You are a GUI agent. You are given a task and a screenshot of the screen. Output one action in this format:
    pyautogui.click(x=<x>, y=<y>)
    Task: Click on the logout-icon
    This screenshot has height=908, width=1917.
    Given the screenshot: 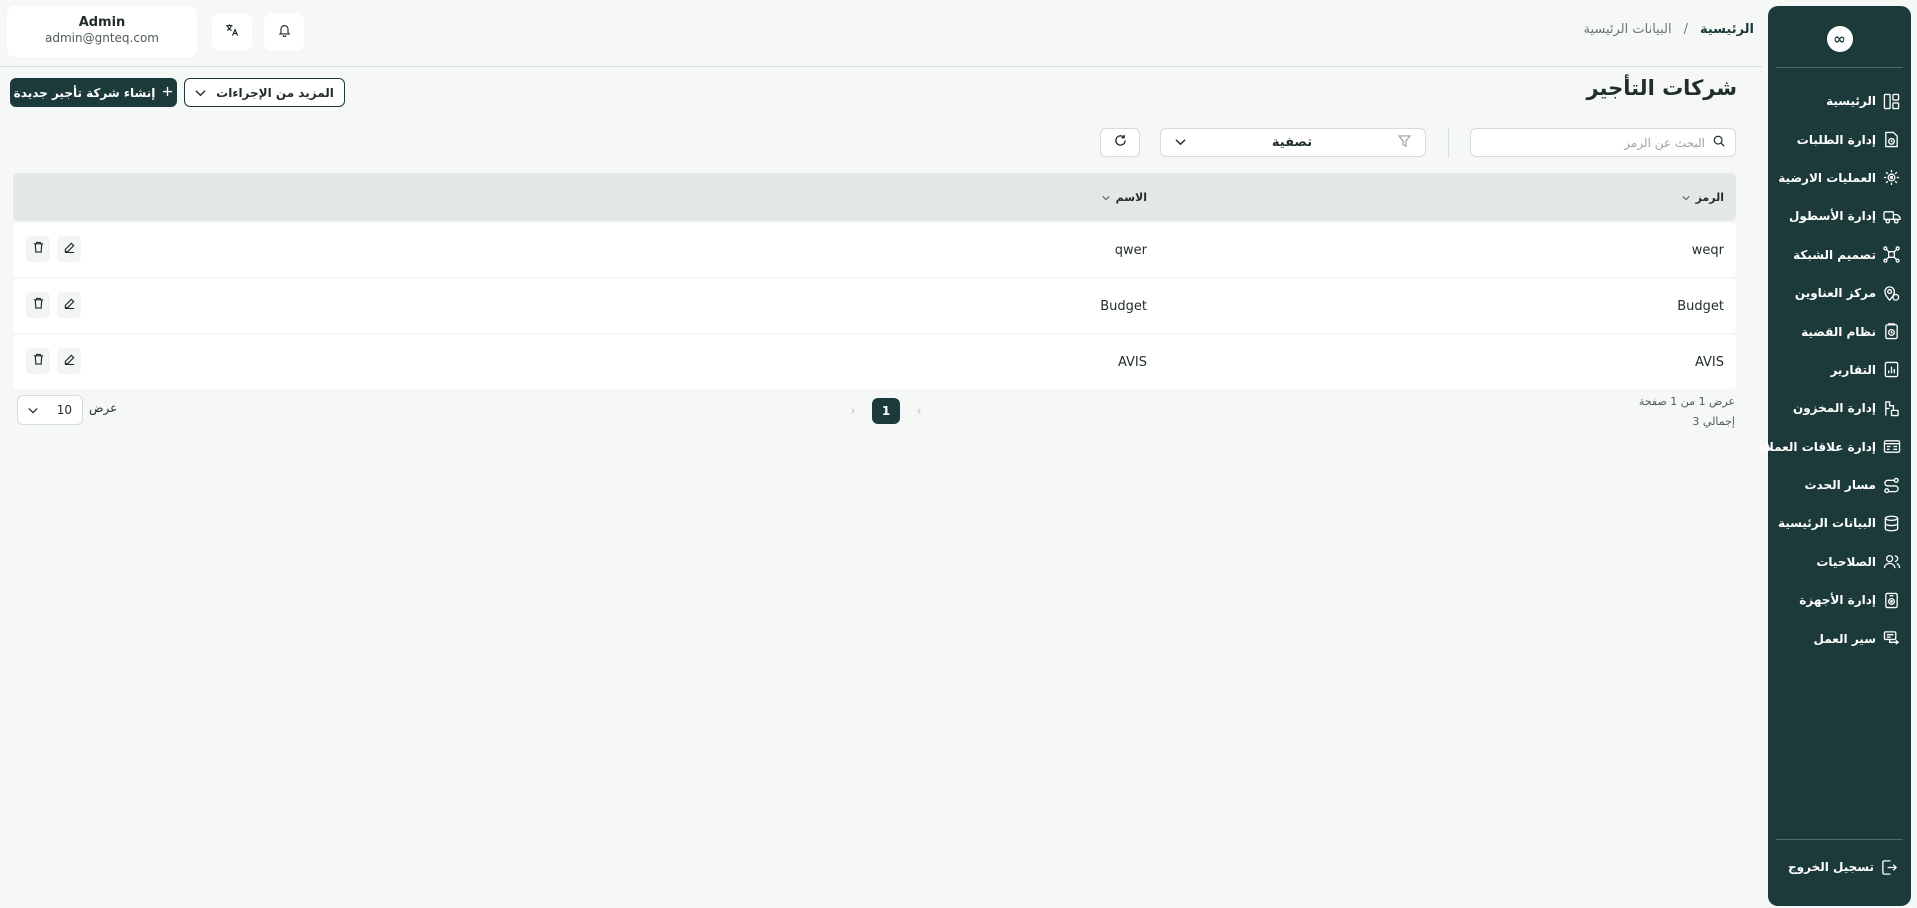 What is the action you would take?
    pyautogui.click(x=1889, y=867)
    